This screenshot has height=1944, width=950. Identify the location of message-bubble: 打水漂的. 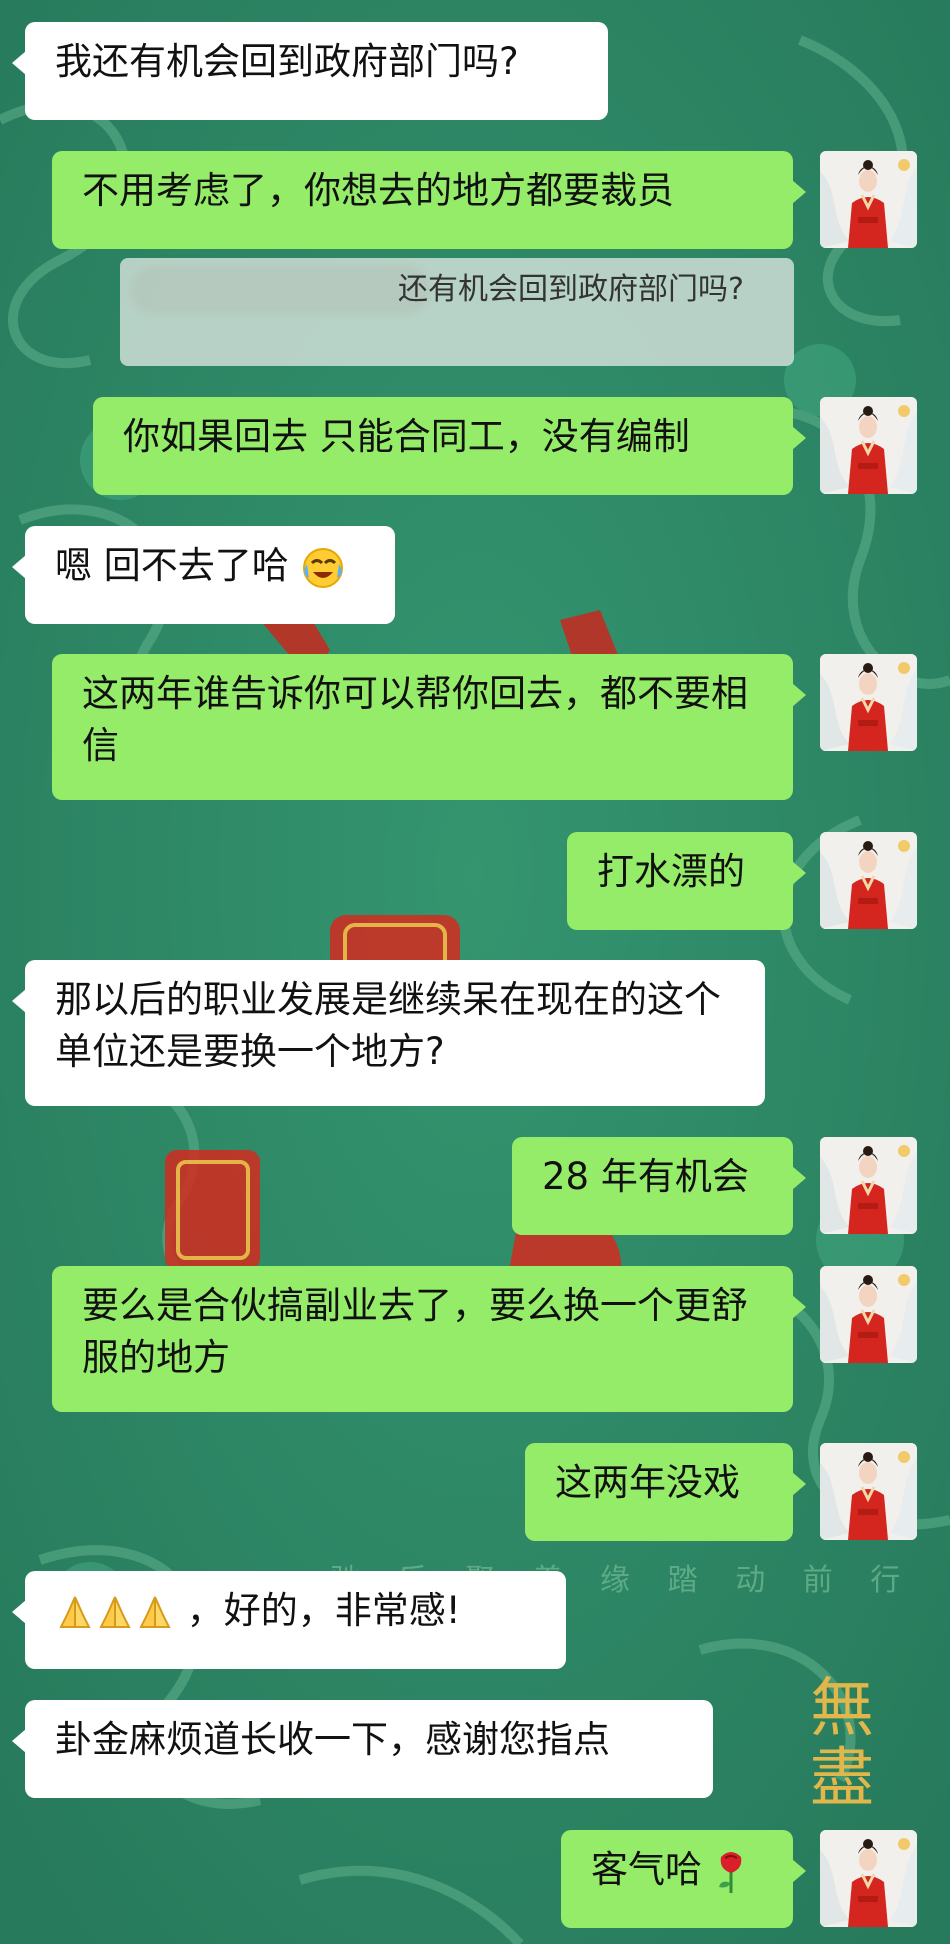
(686, 881).